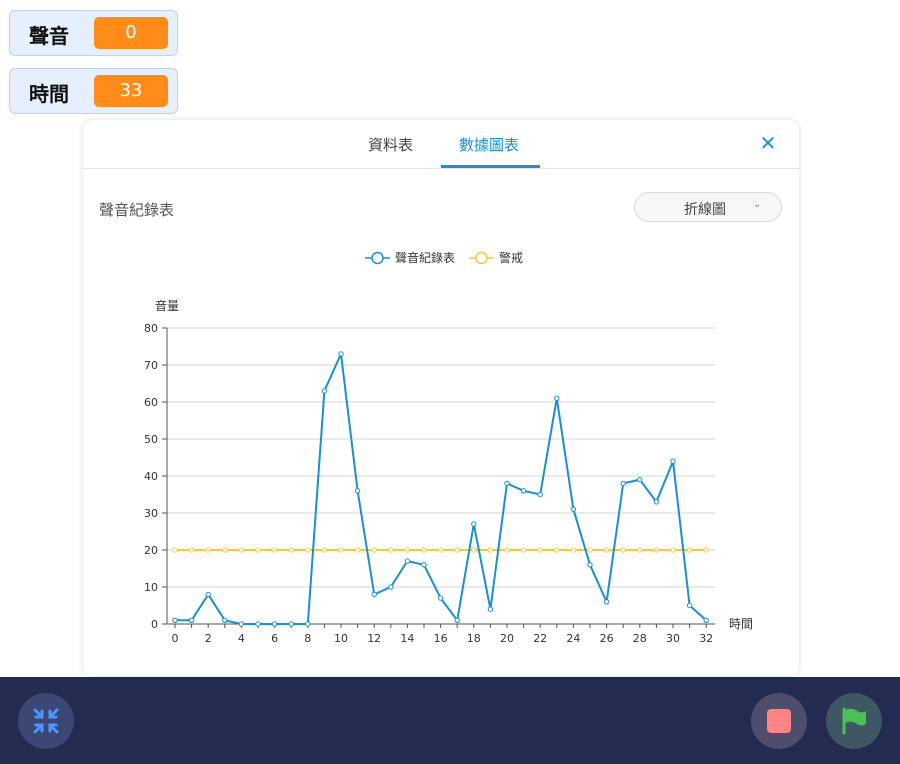  What do you see at coordinates (241, 638) in the screenshot?
I see `x-tick-label: 4` at bounding box center [241, 638].